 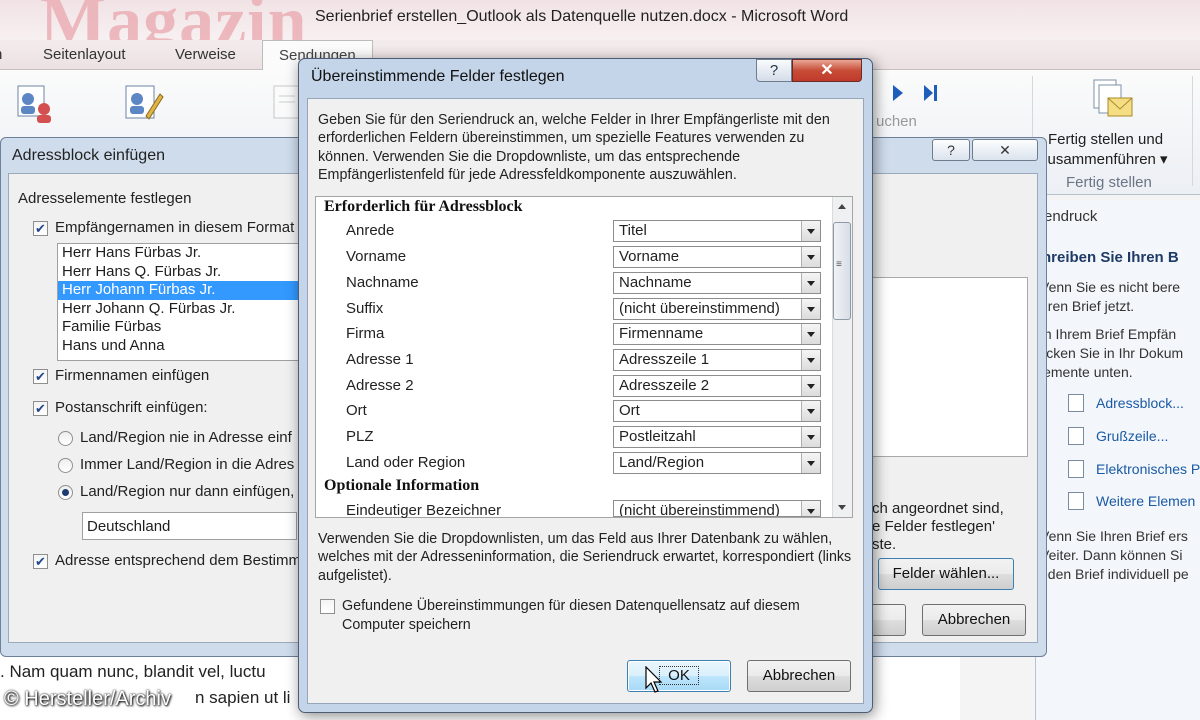 I want to click on field-combo-land: Land/Region, so click(x=717, y=463).